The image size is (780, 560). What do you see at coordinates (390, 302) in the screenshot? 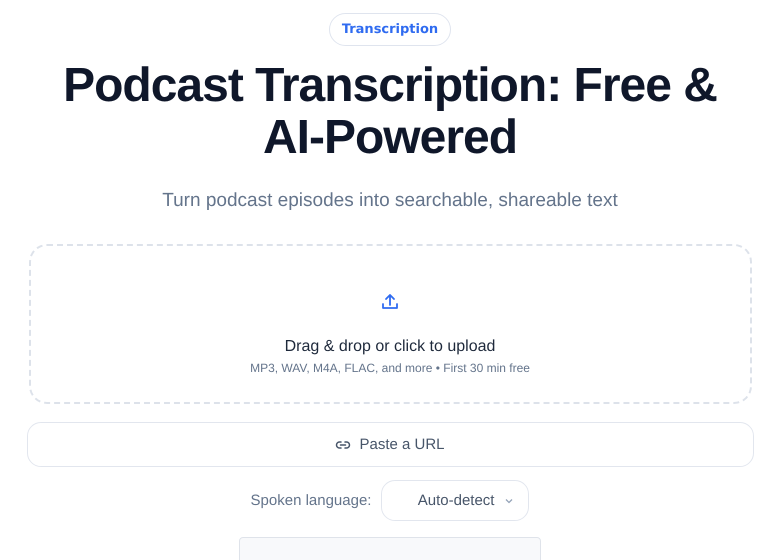
I see `upload-icon` at bounding box center [390, 302].